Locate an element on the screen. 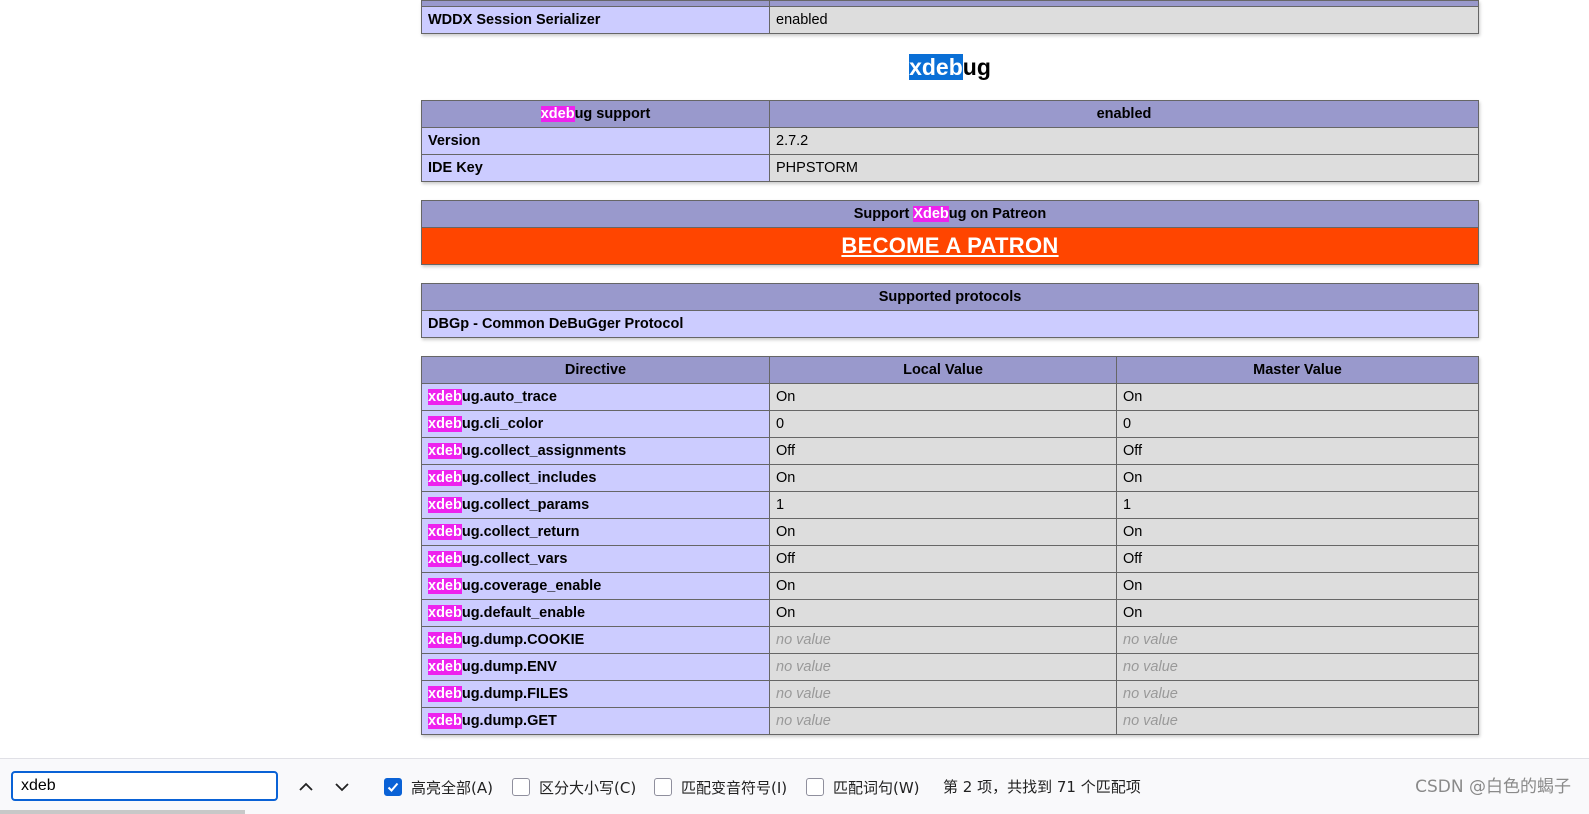  table-row: xdebug.default_enable On On is located at coordinates (950, 613).